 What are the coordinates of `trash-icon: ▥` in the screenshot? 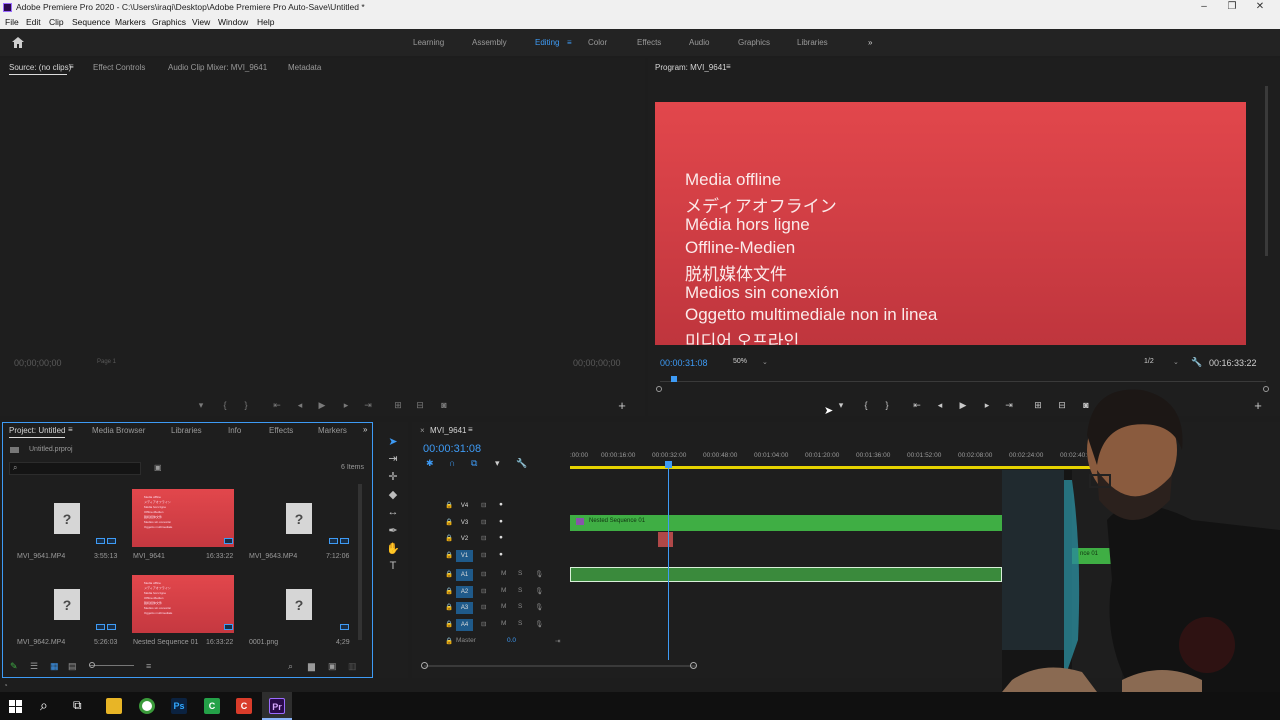 It's located at (352, 666).